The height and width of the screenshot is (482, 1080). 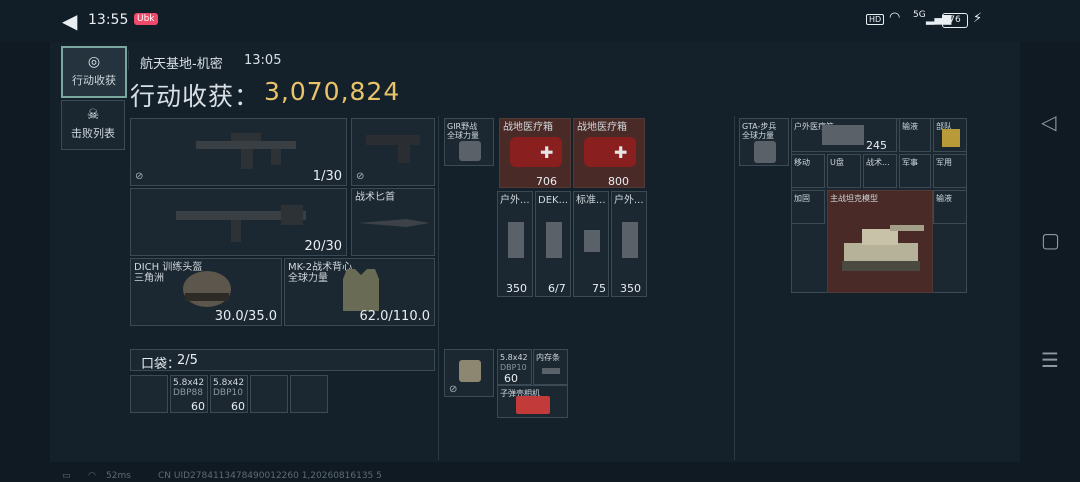 I want to click on ammo-count: 60, so click(x=238, y=406).